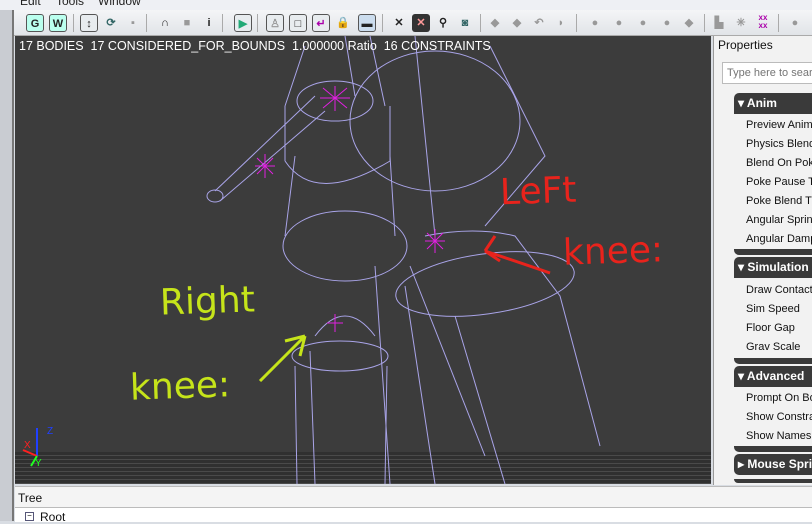 This screenshot has height=524, width=812. I want to click on wireframe-toggle-button: W, so click(58, 23).